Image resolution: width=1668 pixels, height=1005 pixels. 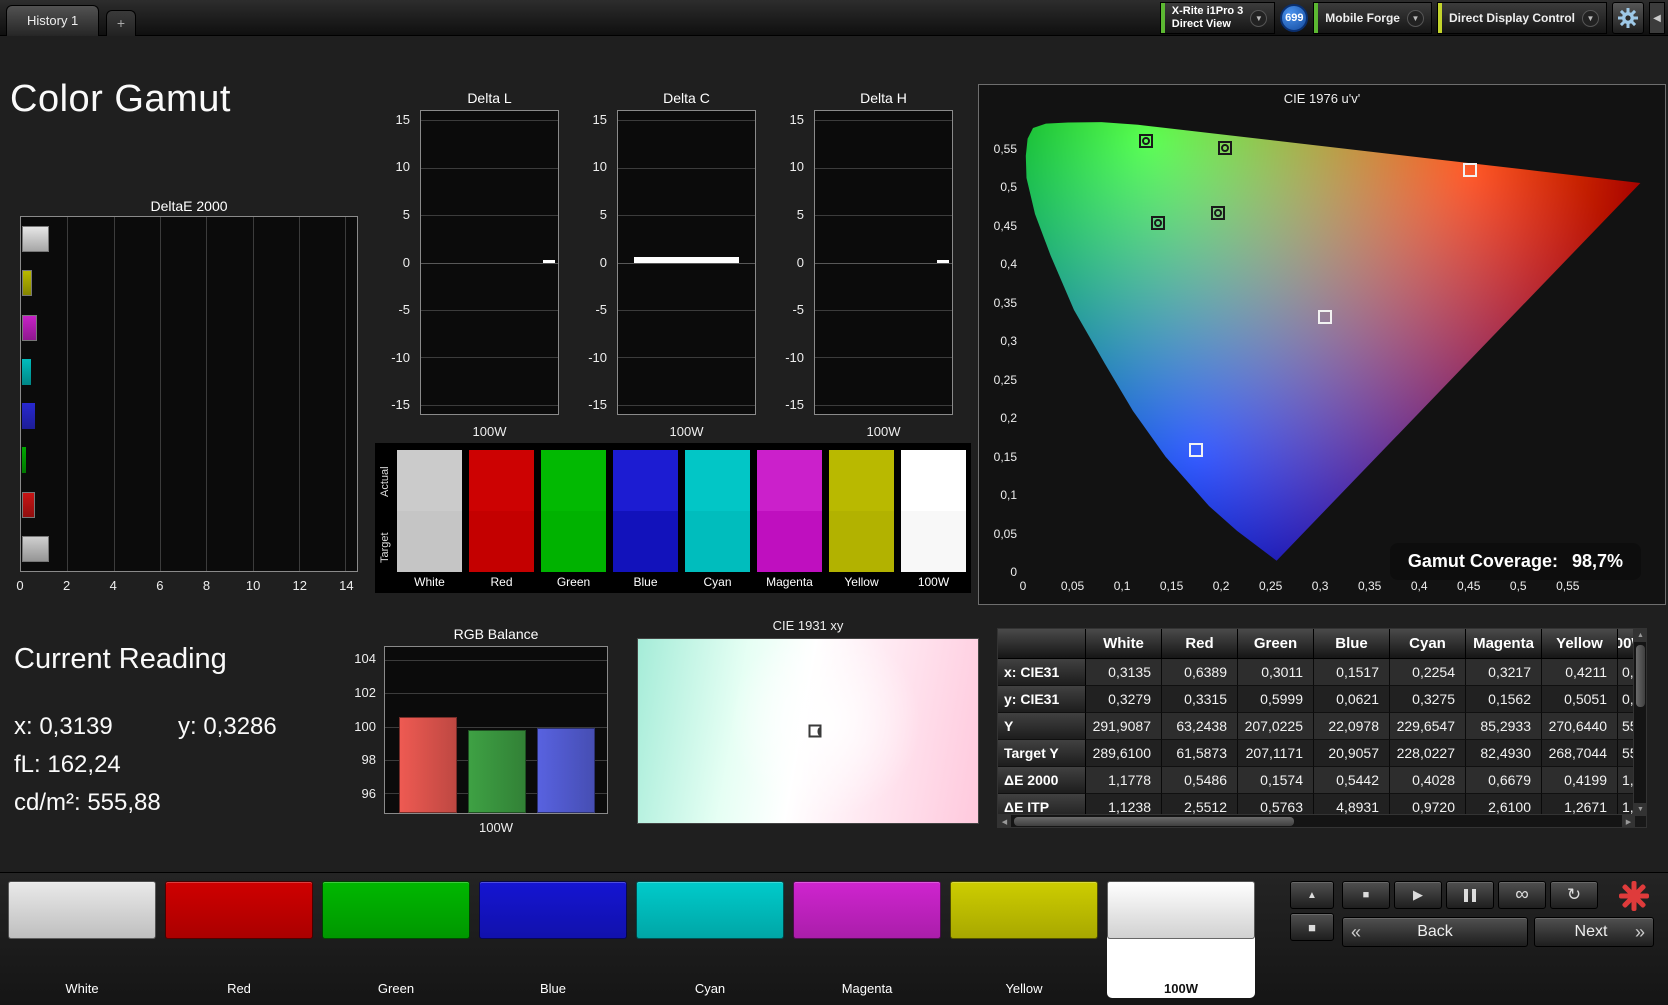 I want to click on gamut-coverage-readout: Gamut Coverage: 98,7%, so click(x=1515, y=561).